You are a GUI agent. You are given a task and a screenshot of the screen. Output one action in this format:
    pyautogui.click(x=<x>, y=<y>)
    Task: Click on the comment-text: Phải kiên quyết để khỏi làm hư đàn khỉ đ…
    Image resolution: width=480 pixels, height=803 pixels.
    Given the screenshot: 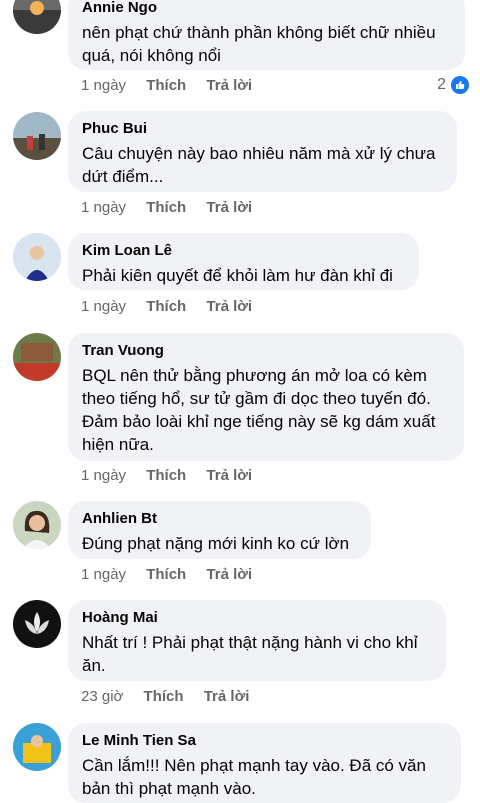 What is the action you would take?
    pyautogui.click(x=237, y=275)
    